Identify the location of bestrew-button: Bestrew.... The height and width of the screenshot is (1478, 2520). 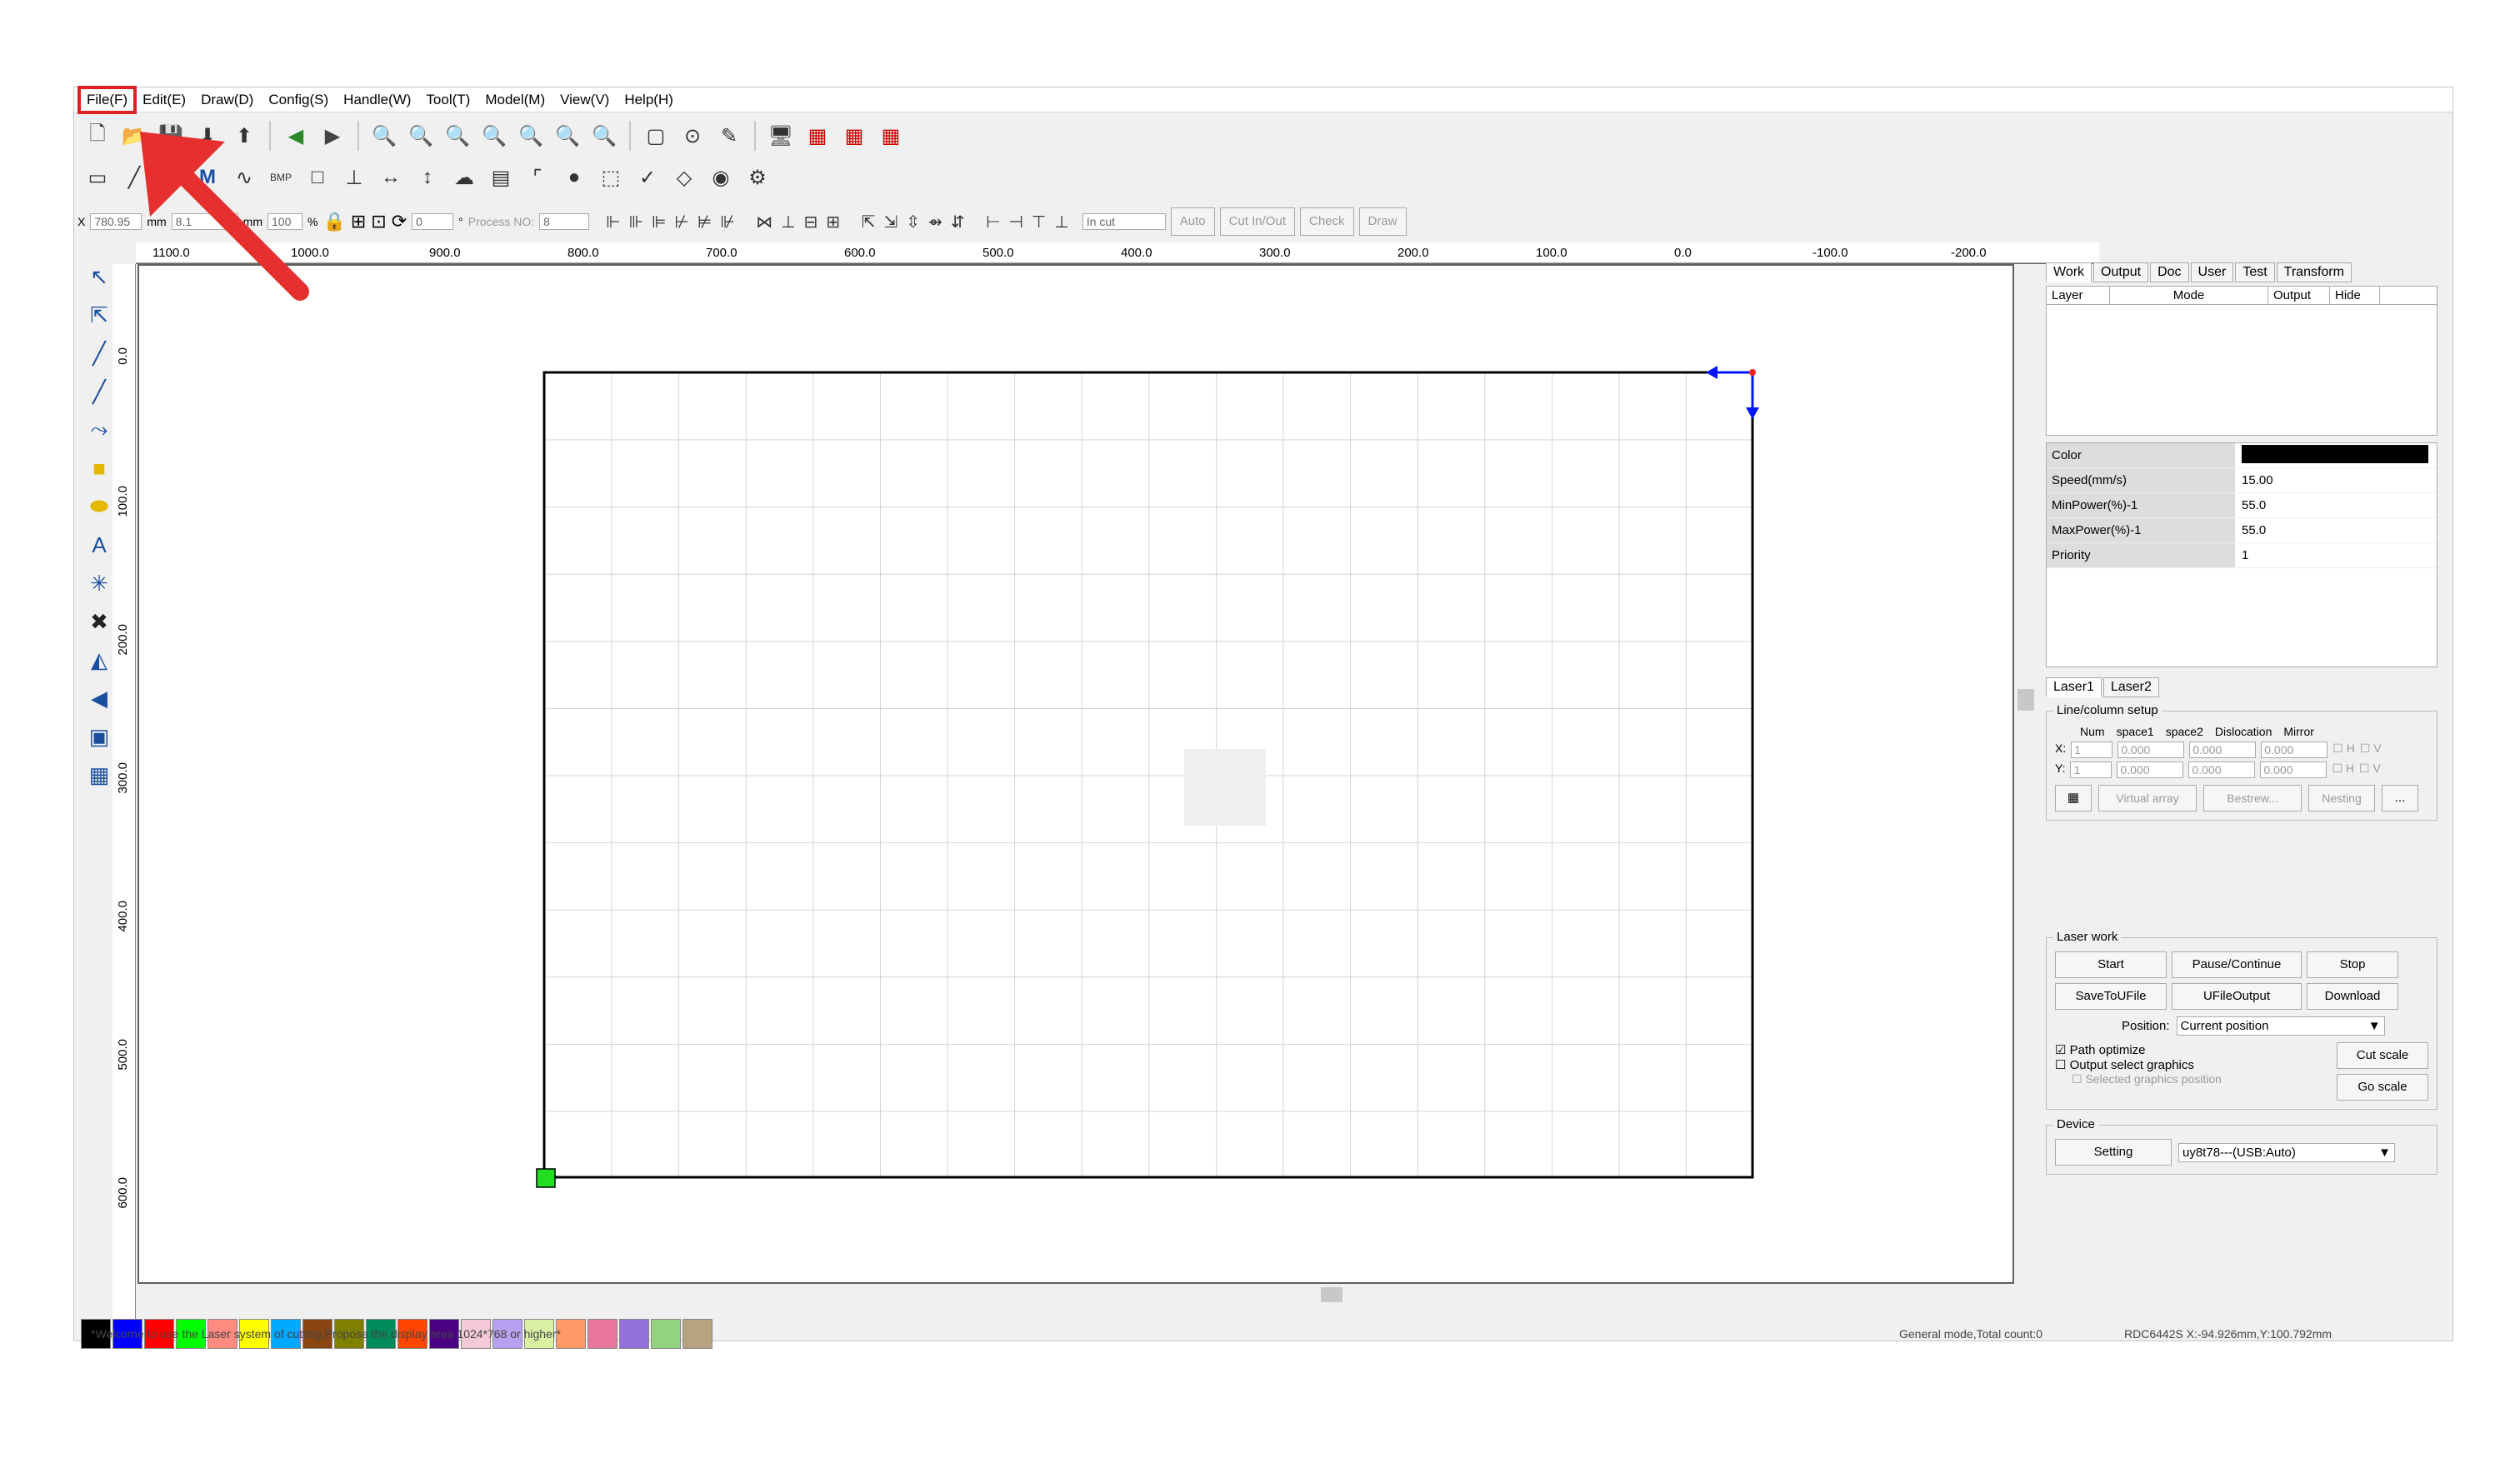
(2252, 798).